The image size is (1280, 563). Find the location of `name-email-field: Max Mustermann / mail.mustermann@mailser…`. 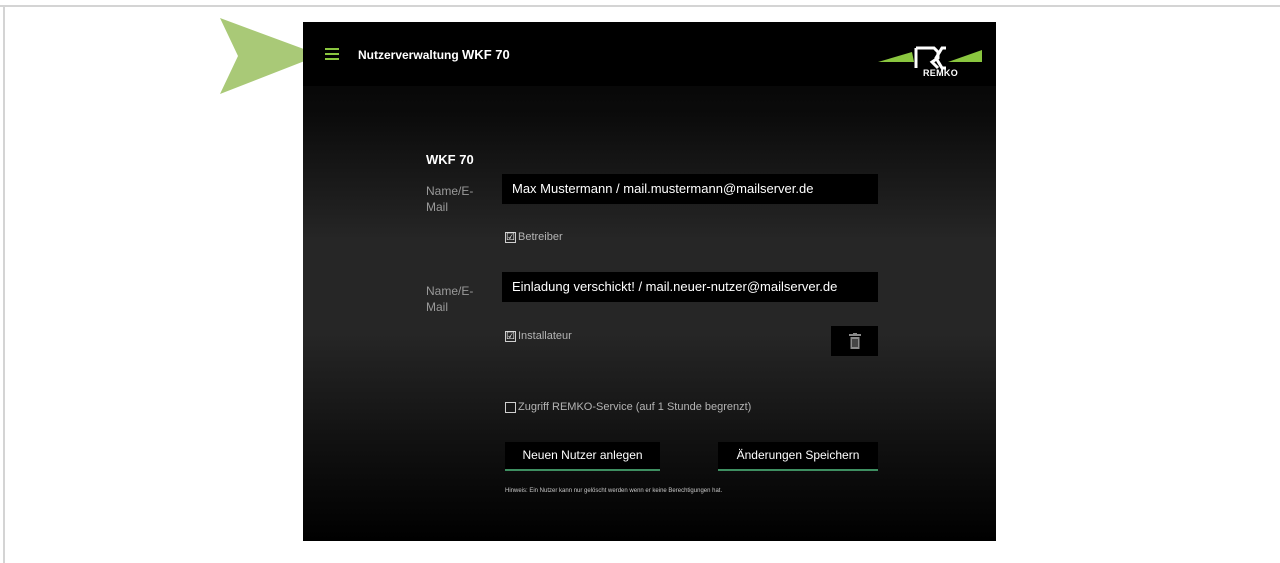

name-email-field: Max Mustermann / mail.mustermann@mailser… is located at coordinates (690, 189).